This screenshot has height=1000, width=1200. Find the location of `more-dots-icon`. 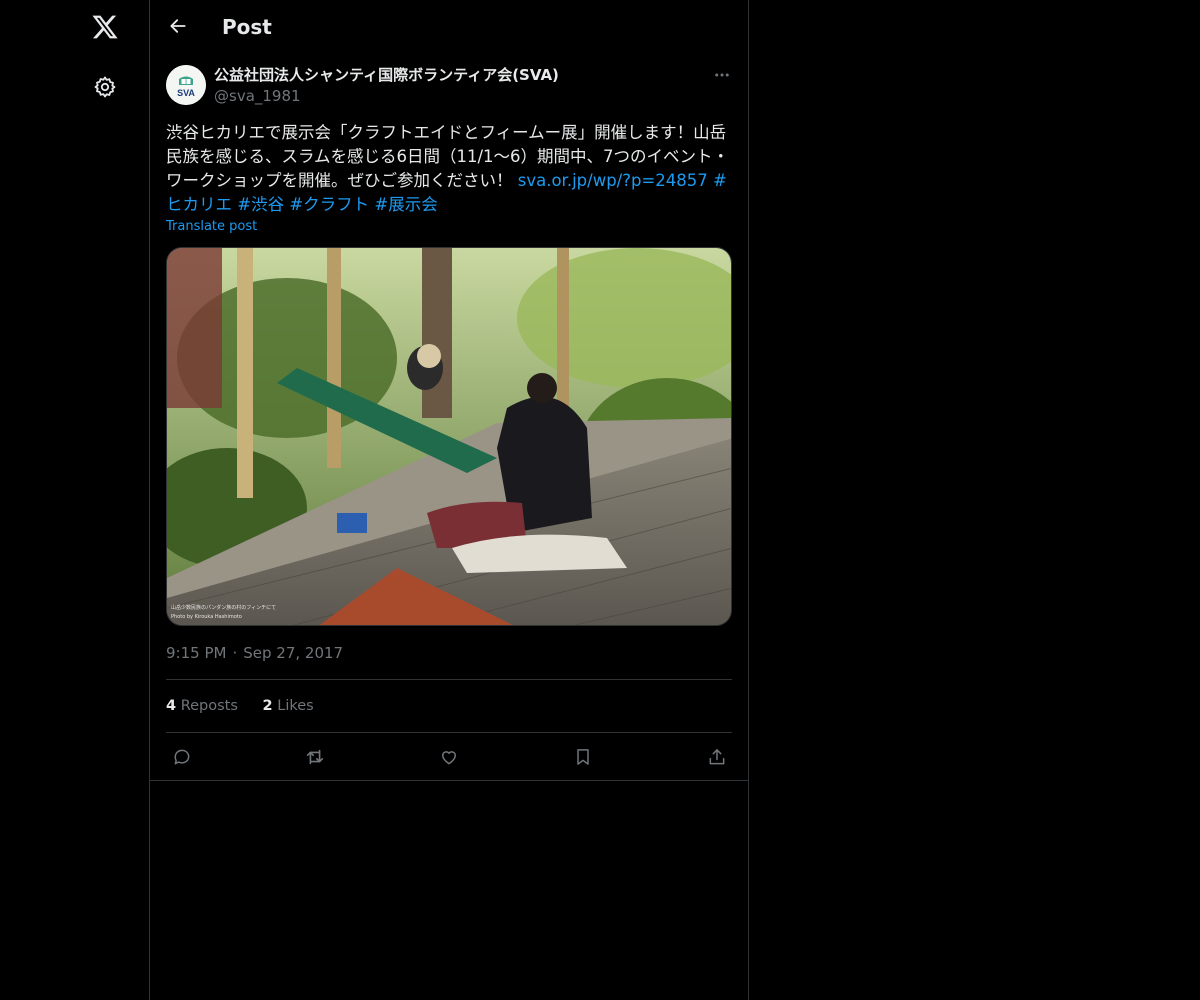

more-dots-icon is located at coordinates (722, 75).